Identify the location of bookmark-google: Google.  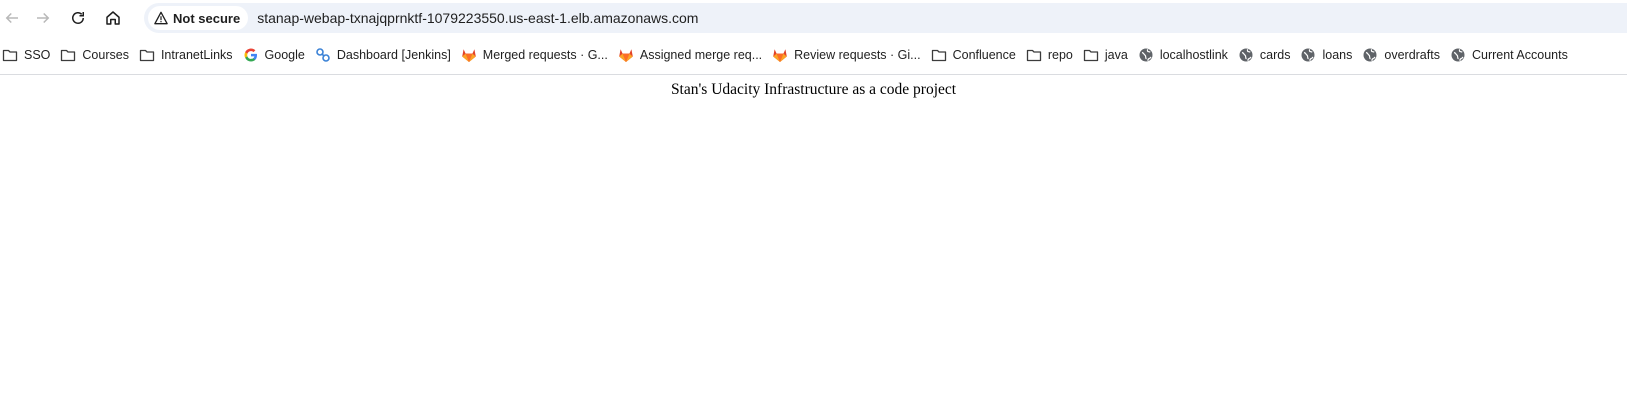
(277, 55).